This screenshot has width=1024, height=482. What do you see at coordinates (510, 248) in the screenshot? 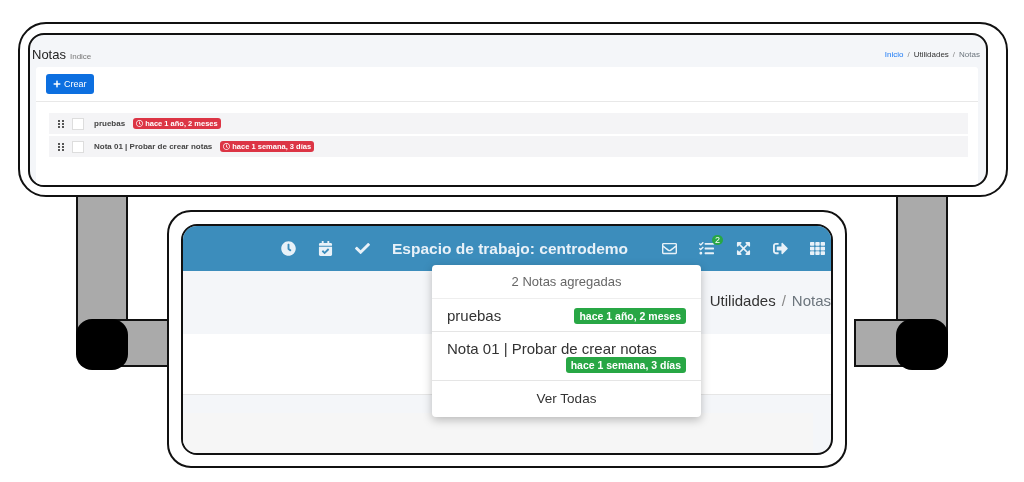
I see `workspace-title: Espacio de trabajo: centrodemo` at bounding box center [510, 248].